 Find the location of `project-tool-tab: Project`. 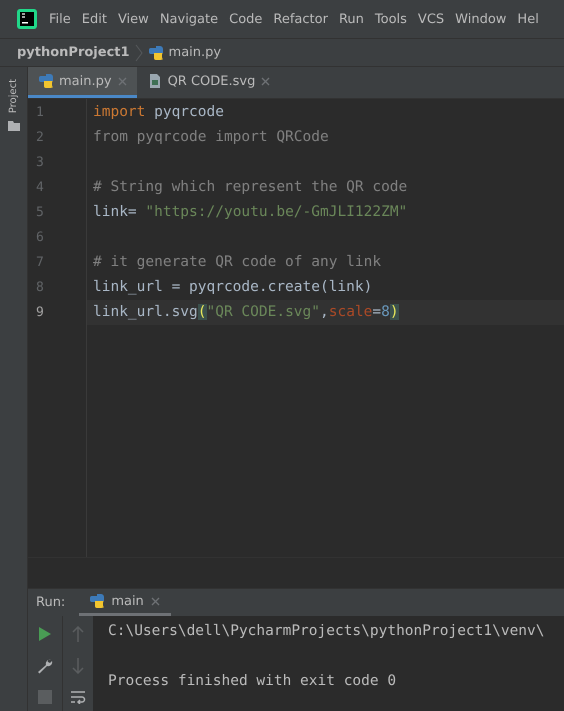

project-tool-tab: Project is located at coordinates (13, 96).